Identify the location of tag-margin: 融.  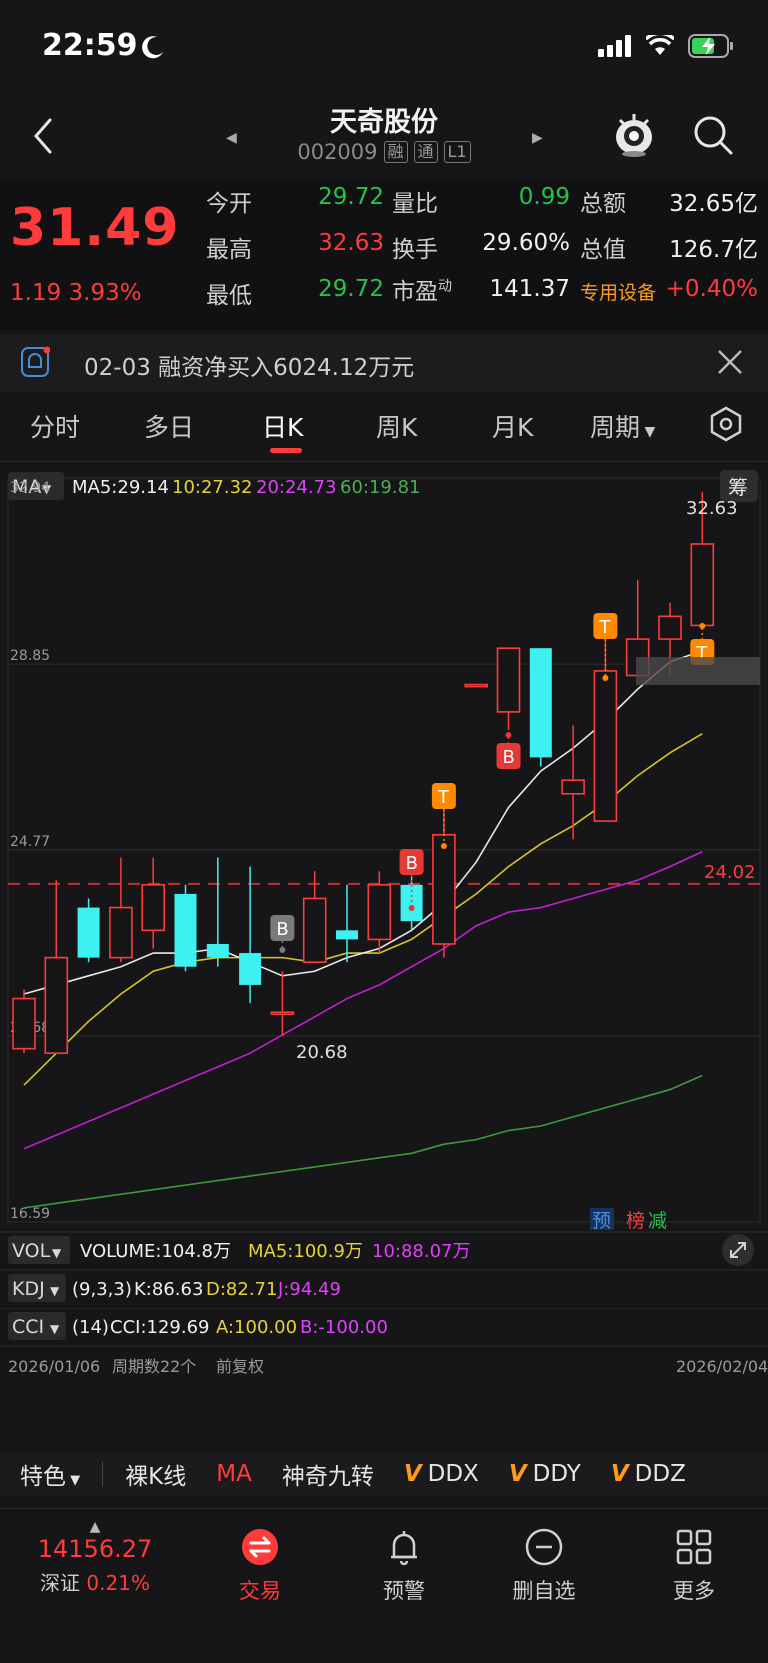
(395, 152).